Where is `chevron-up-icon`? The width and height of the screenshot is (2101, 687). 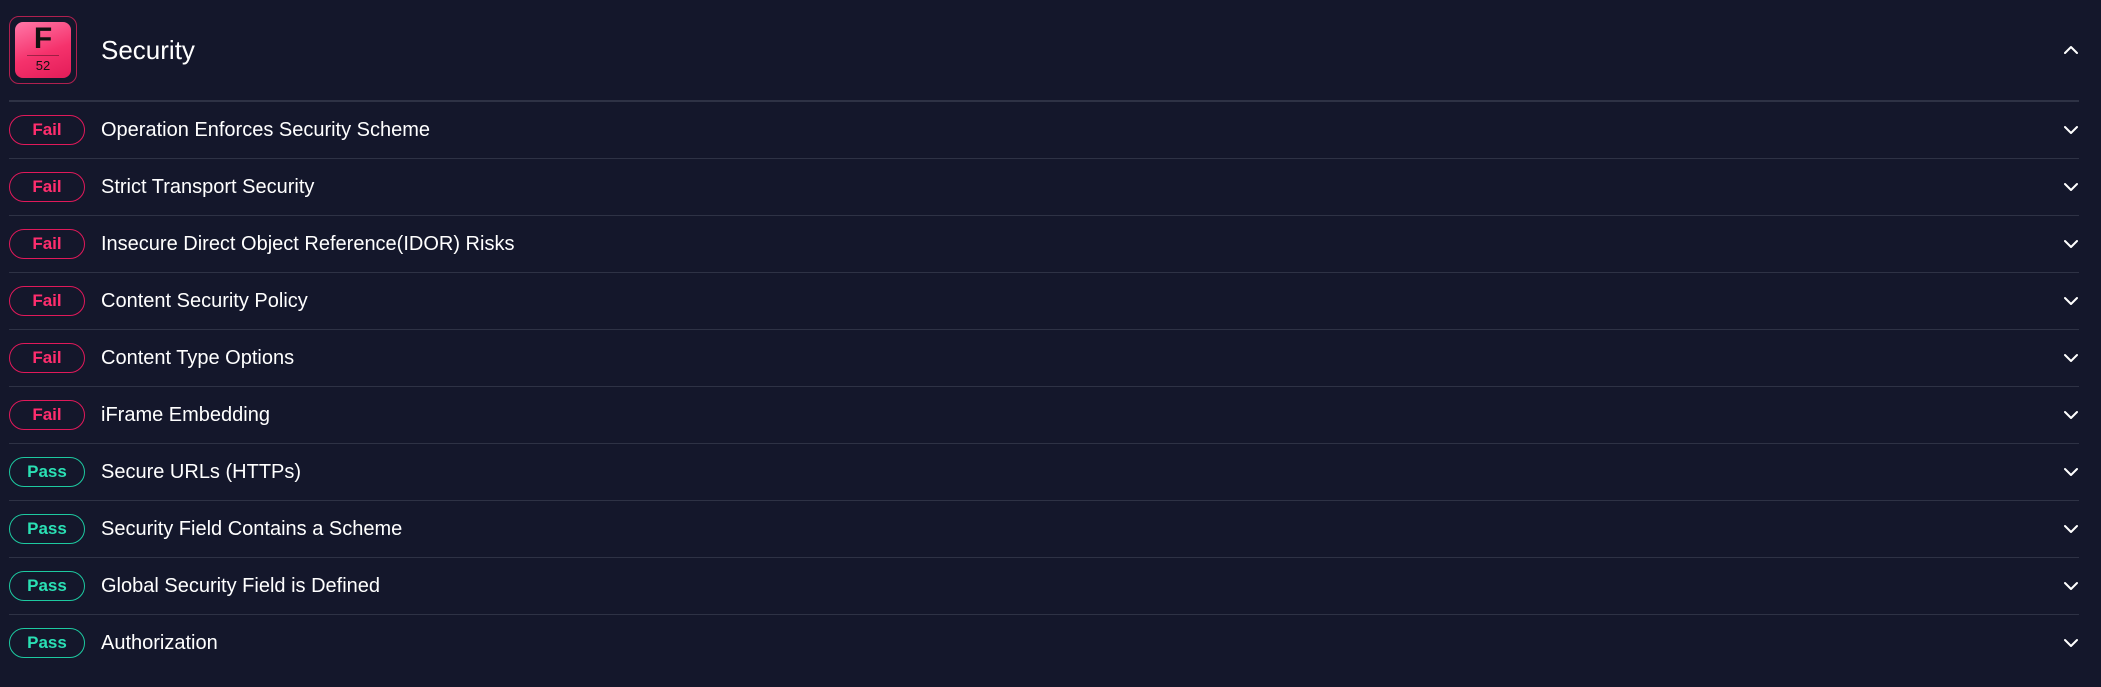
chevron-up-icon is located at coordinates (2071, 50).